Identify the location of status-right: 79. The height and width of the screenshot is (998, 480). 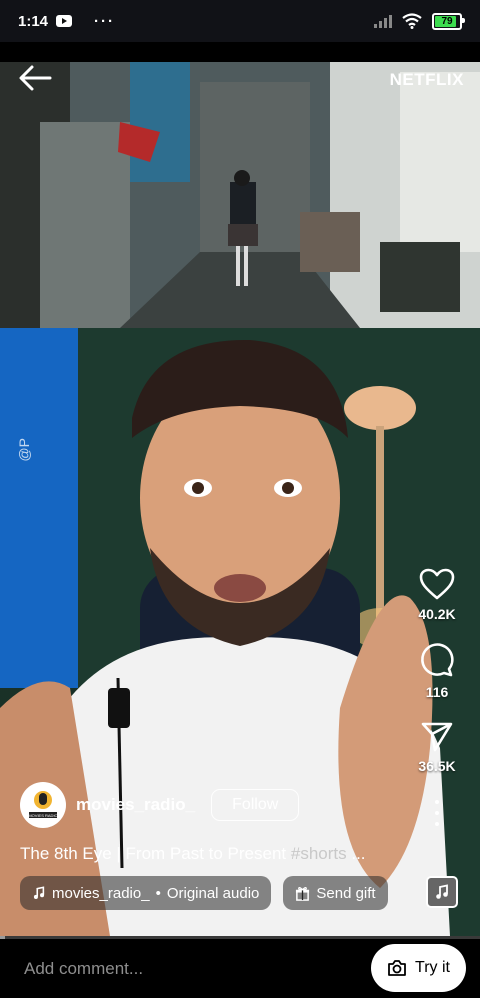
(419, 21).